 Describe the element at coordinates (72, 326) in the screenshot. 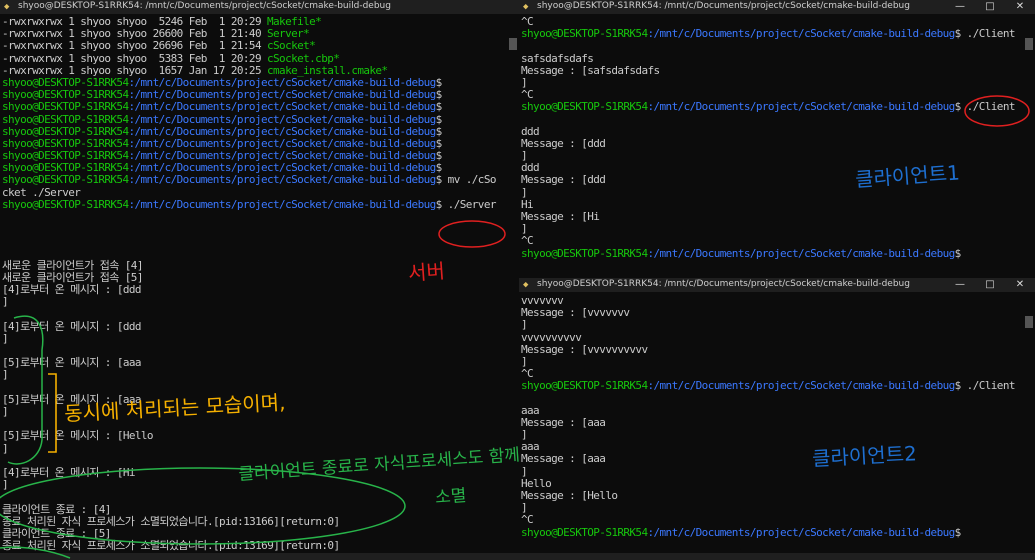

I see `server-output-text: [4]로부터 온 메시지 : [ddd` at that location.